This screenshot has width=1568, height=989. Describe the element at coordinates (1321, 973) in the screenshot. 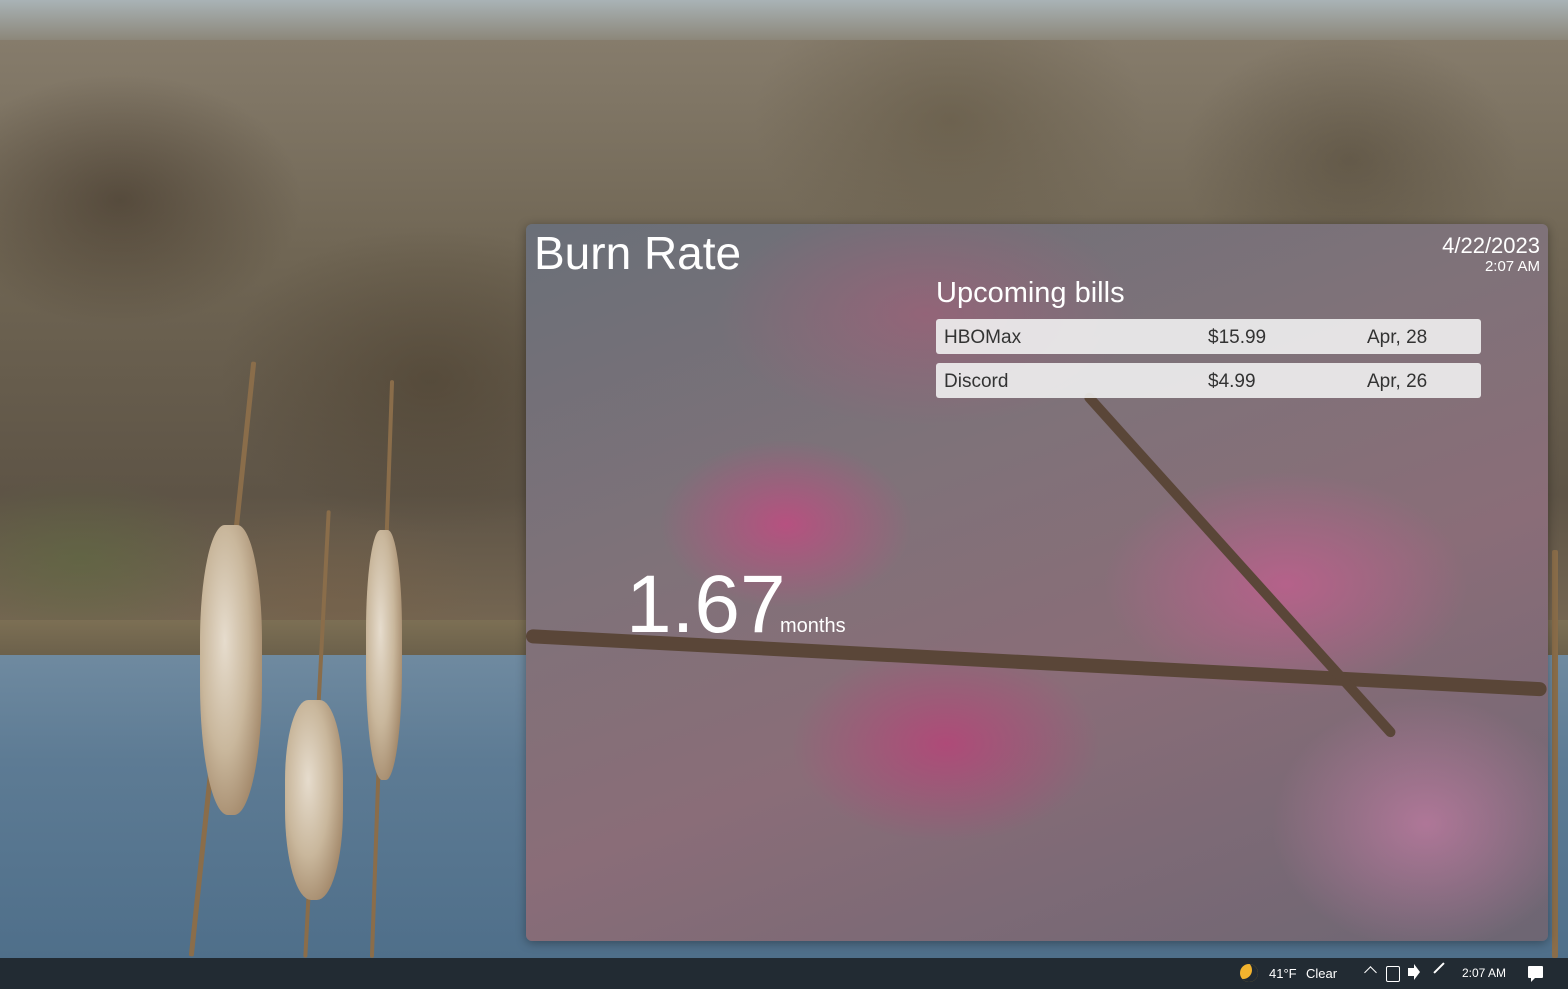

I see `weather-condition: Clear` at that location.